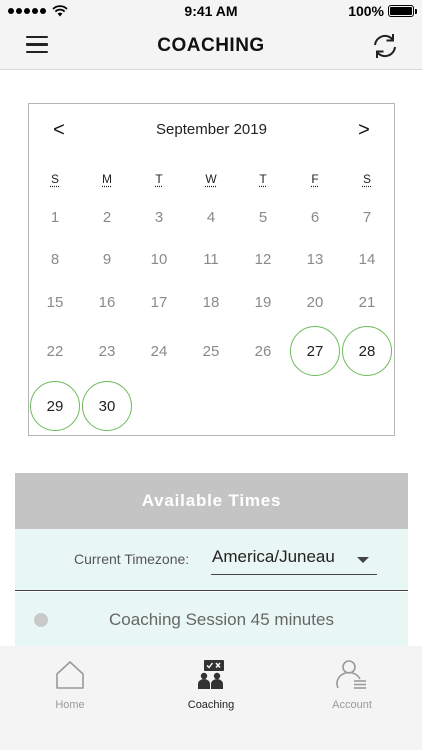 This screenshot has width=422, height=750. I want to click on calendar-day: 18, so click(211, 302).